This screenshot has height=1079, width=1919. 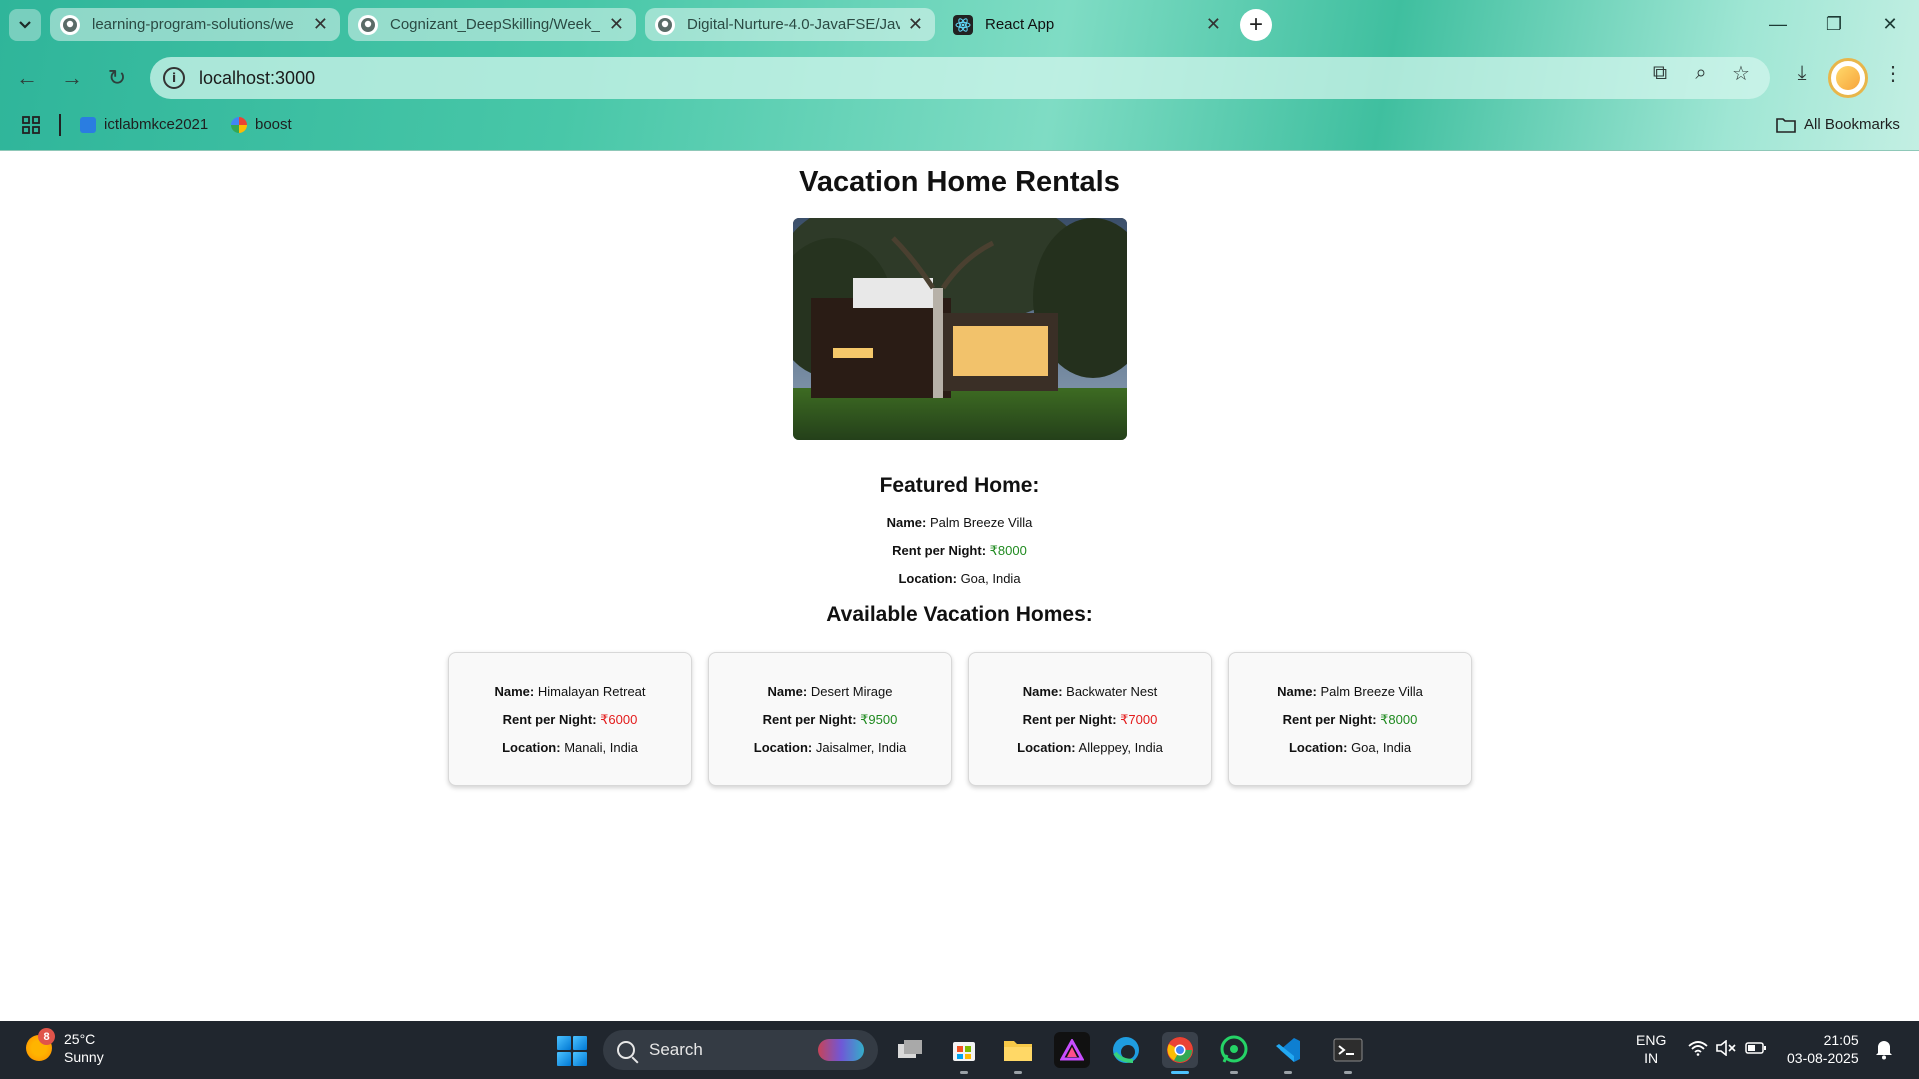 What do you see at coordinates (84, 1057) in the screenshot?
I see `weather-condition: Sunny` at bounding box center [84, 1057].